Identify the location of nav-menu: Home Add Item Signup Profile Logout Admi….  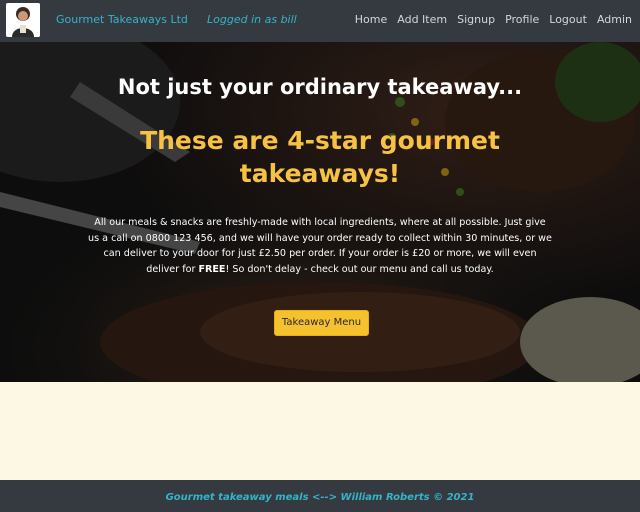
(493, 19).